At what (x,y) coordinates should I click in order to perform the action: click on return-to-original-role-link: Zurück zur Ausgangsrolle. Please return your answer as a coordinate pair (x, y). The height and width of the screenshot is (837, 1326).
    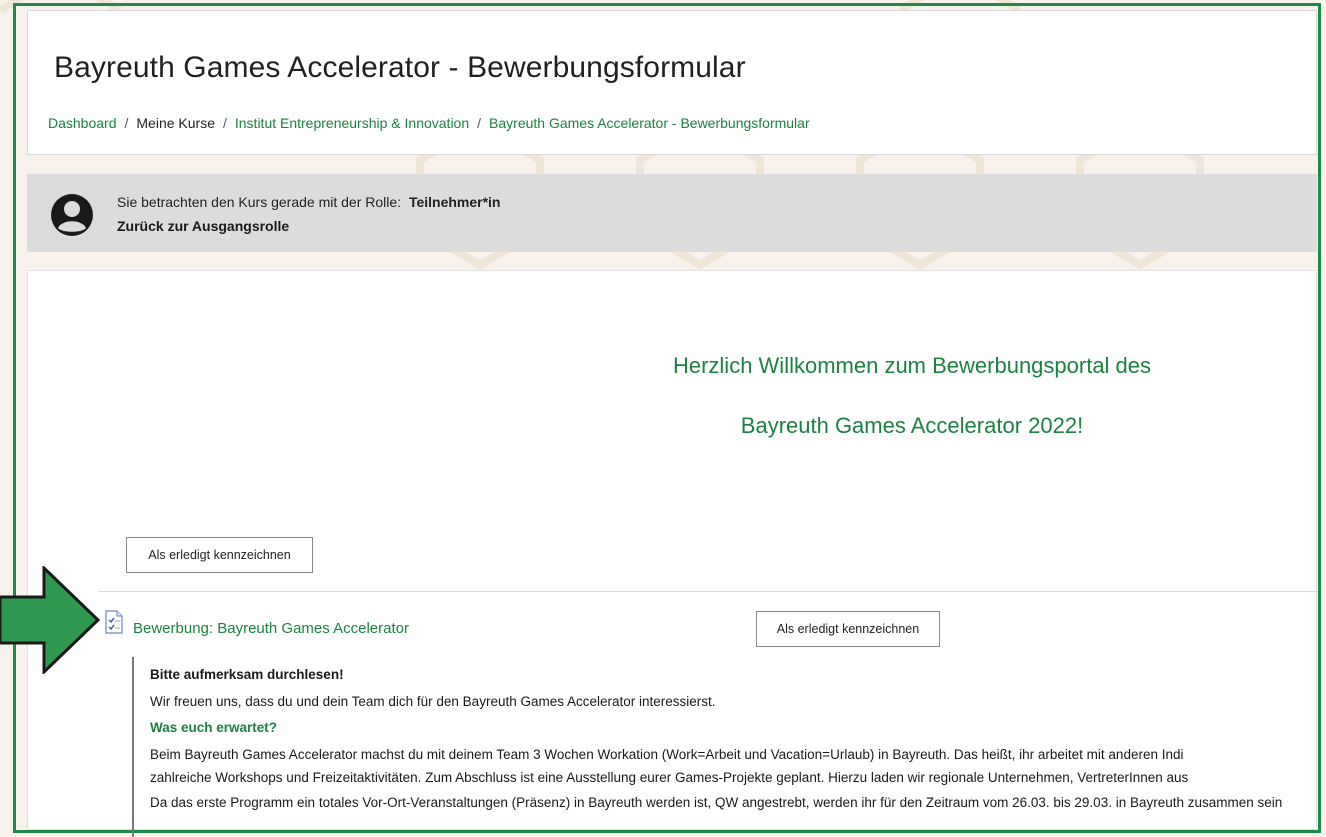
    Looking at the image, I should click on (203, 226).